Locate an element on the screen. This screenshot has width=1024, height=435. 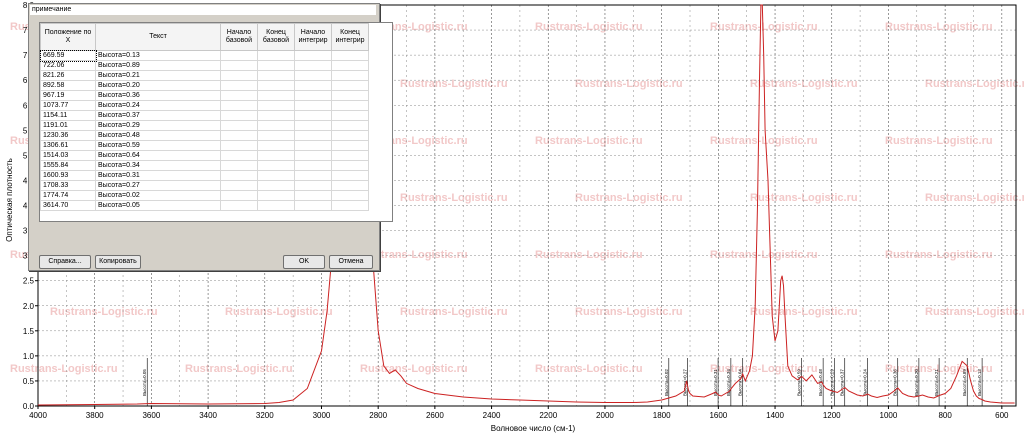
table-row: 821.26 Высота=0.21 is located at coordinates (204, 75).